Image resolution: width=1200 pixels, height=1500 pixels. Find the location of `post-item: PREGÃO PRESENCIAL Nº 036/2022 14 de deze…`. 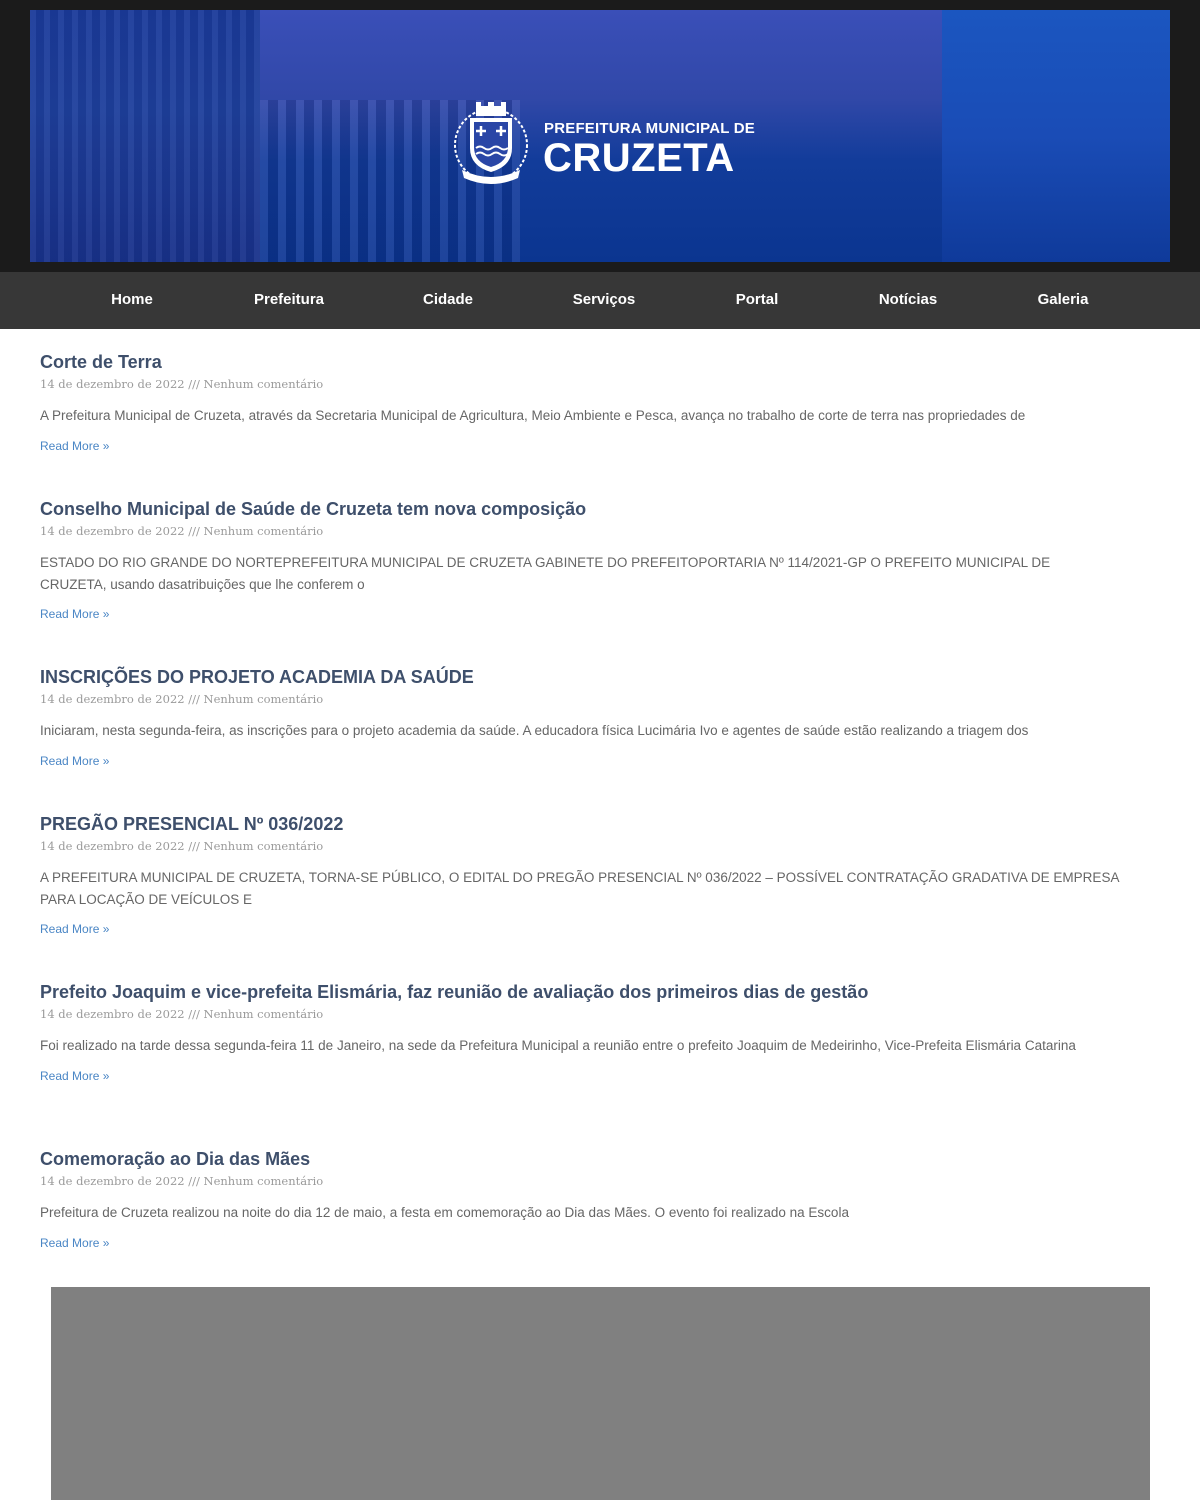

post-item: PREGÃO PRESENCIAL Nº 036/2022 14 de deze… is located at coordinates (580, 875).